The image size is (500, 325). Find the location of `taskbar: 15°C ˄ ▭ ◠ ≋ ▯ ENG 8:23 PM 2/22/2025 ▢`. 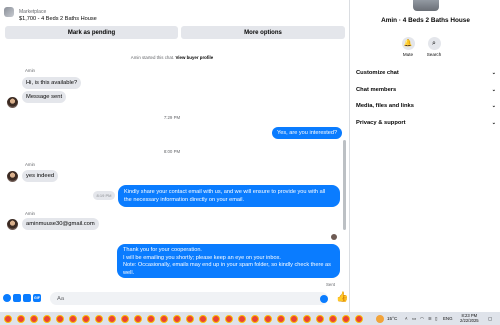

taskbar: 15°C ˄ ▭ ◠ ≋ ▯ ENG 8:23 PM 2/22/2025 ▢ is located at coordinates (250, 318).